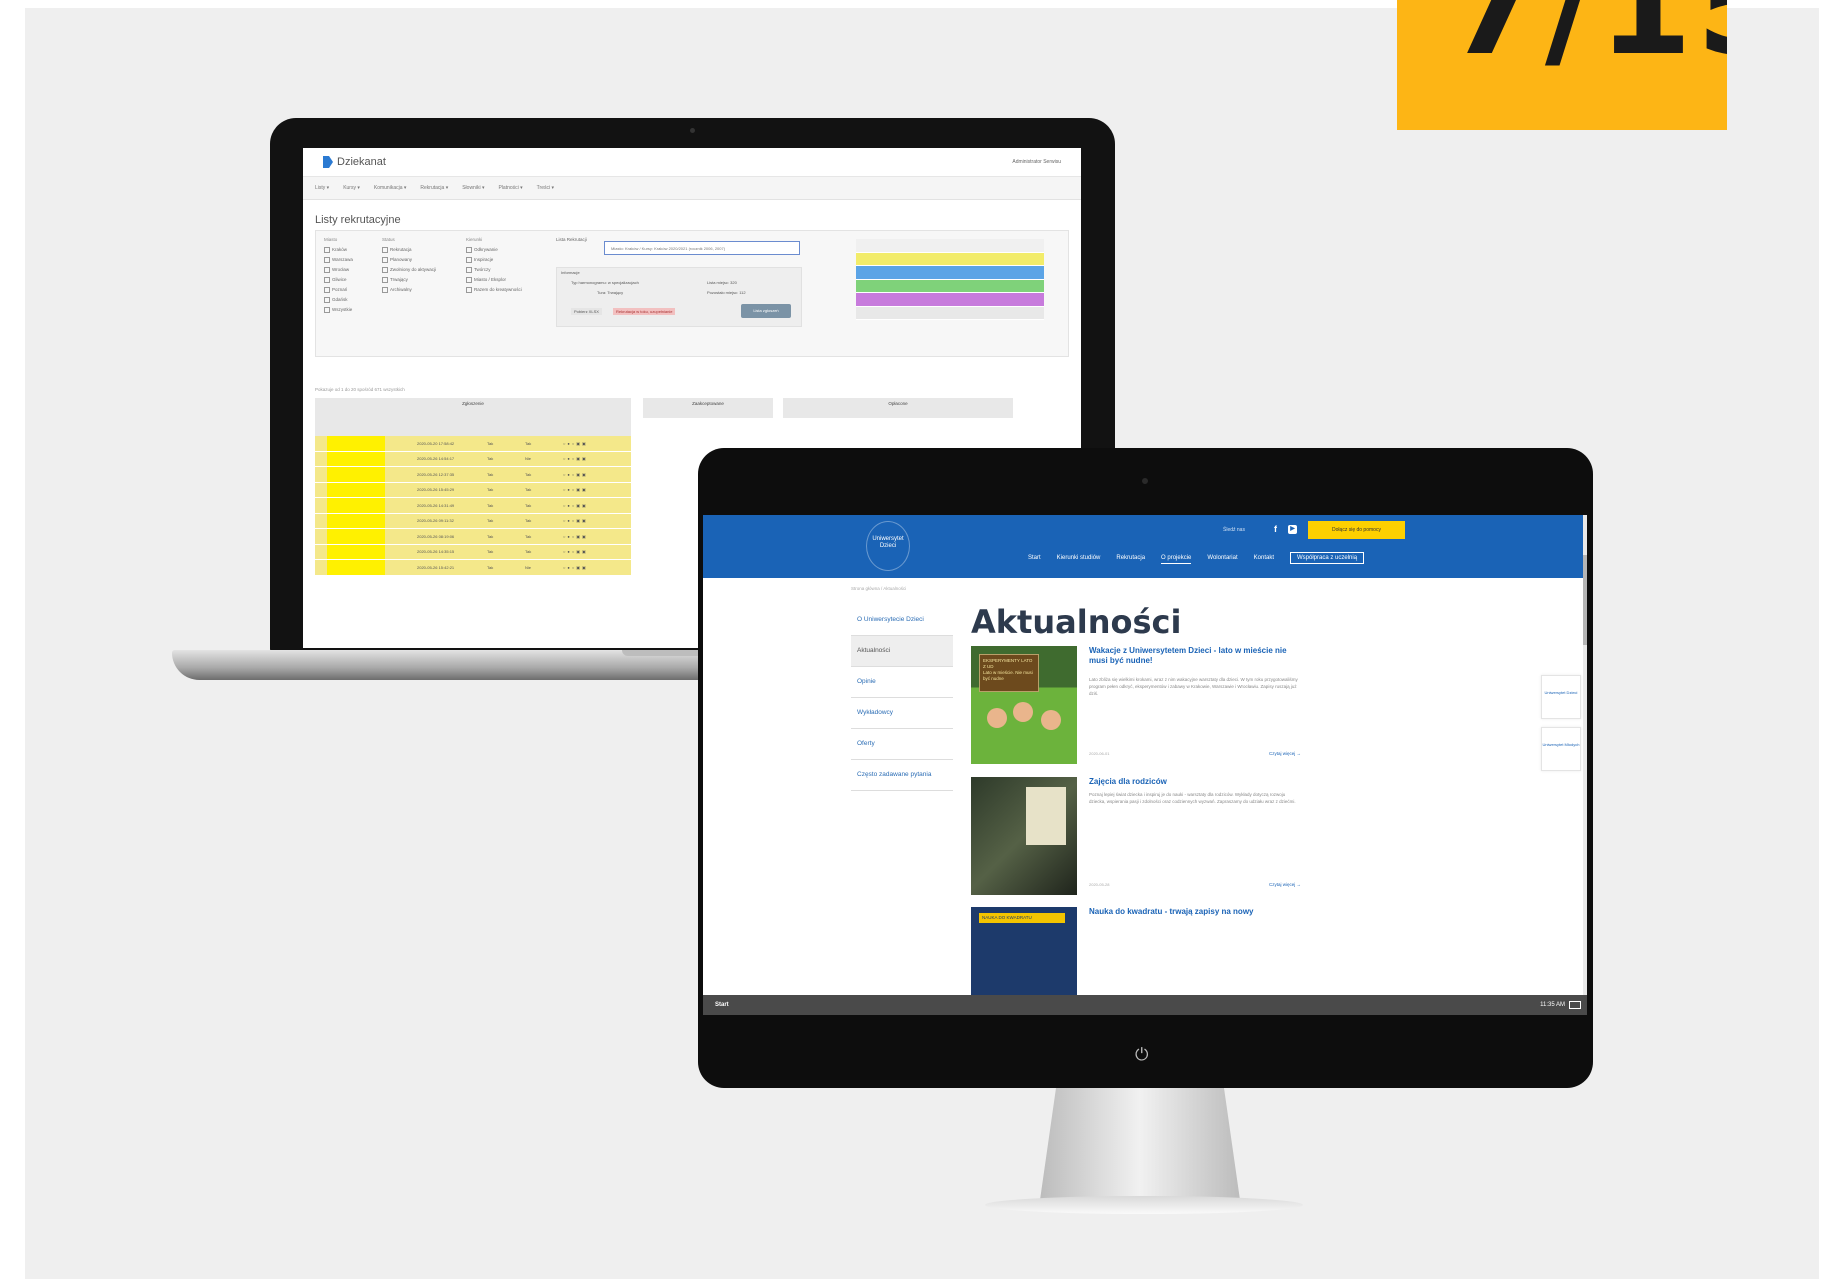 The height and width of the screenshot is (1281, 1844). What do you see at coordinates (338, 250) in the screenshot?
I see `checkbox-krakow: Kraków` at bounding box center [338, 250].